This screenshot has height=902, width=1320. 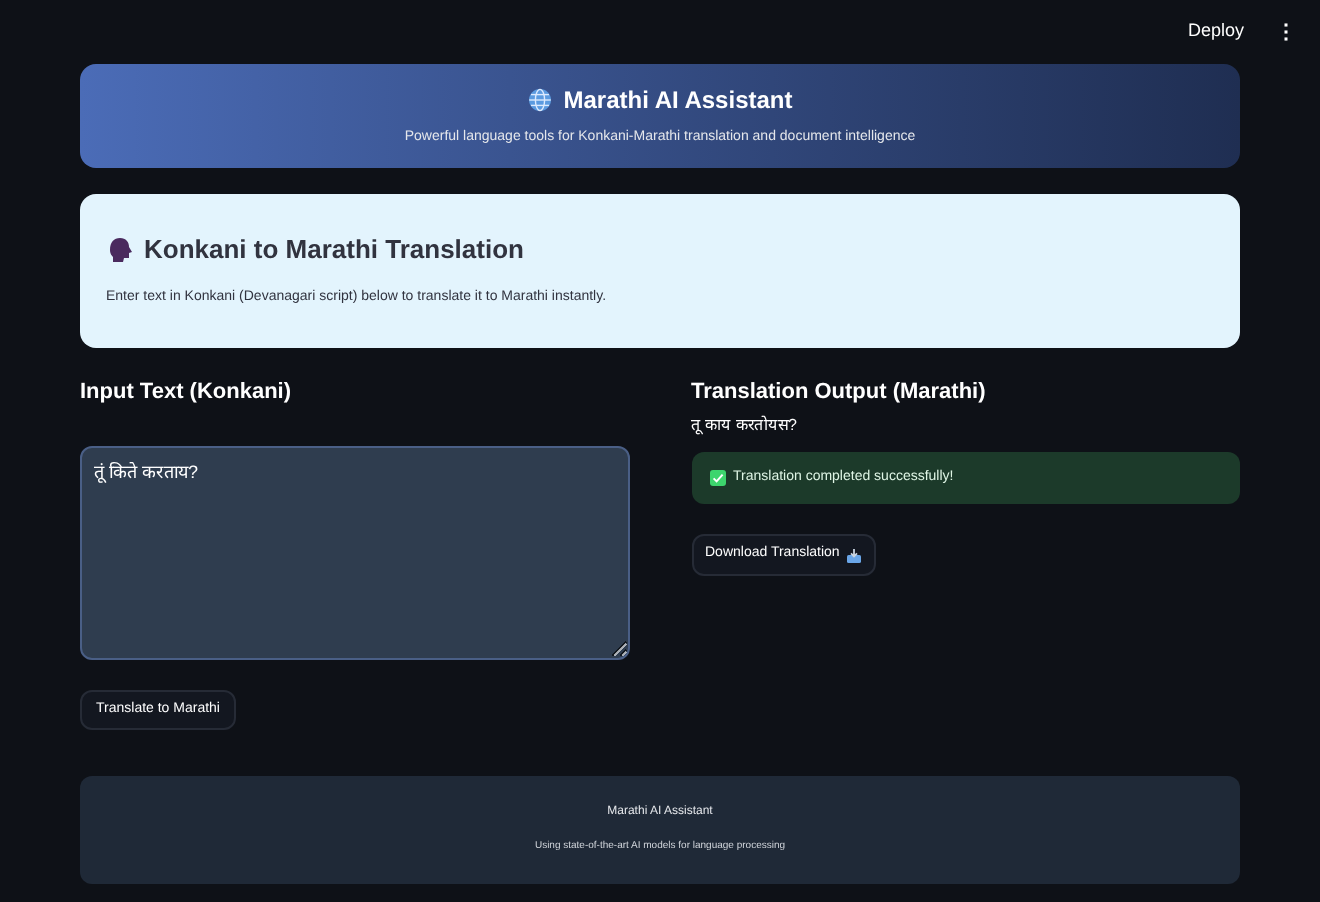 I want to click on inbox-tray-icon, so click(x=853, y=555).